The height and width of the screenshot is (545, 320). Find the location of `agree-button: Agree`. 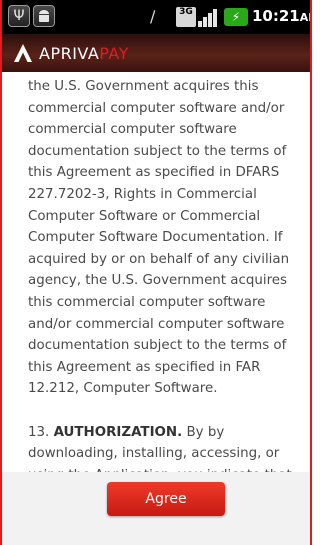

agree-button: Agree is located at coordinates (166, 499).